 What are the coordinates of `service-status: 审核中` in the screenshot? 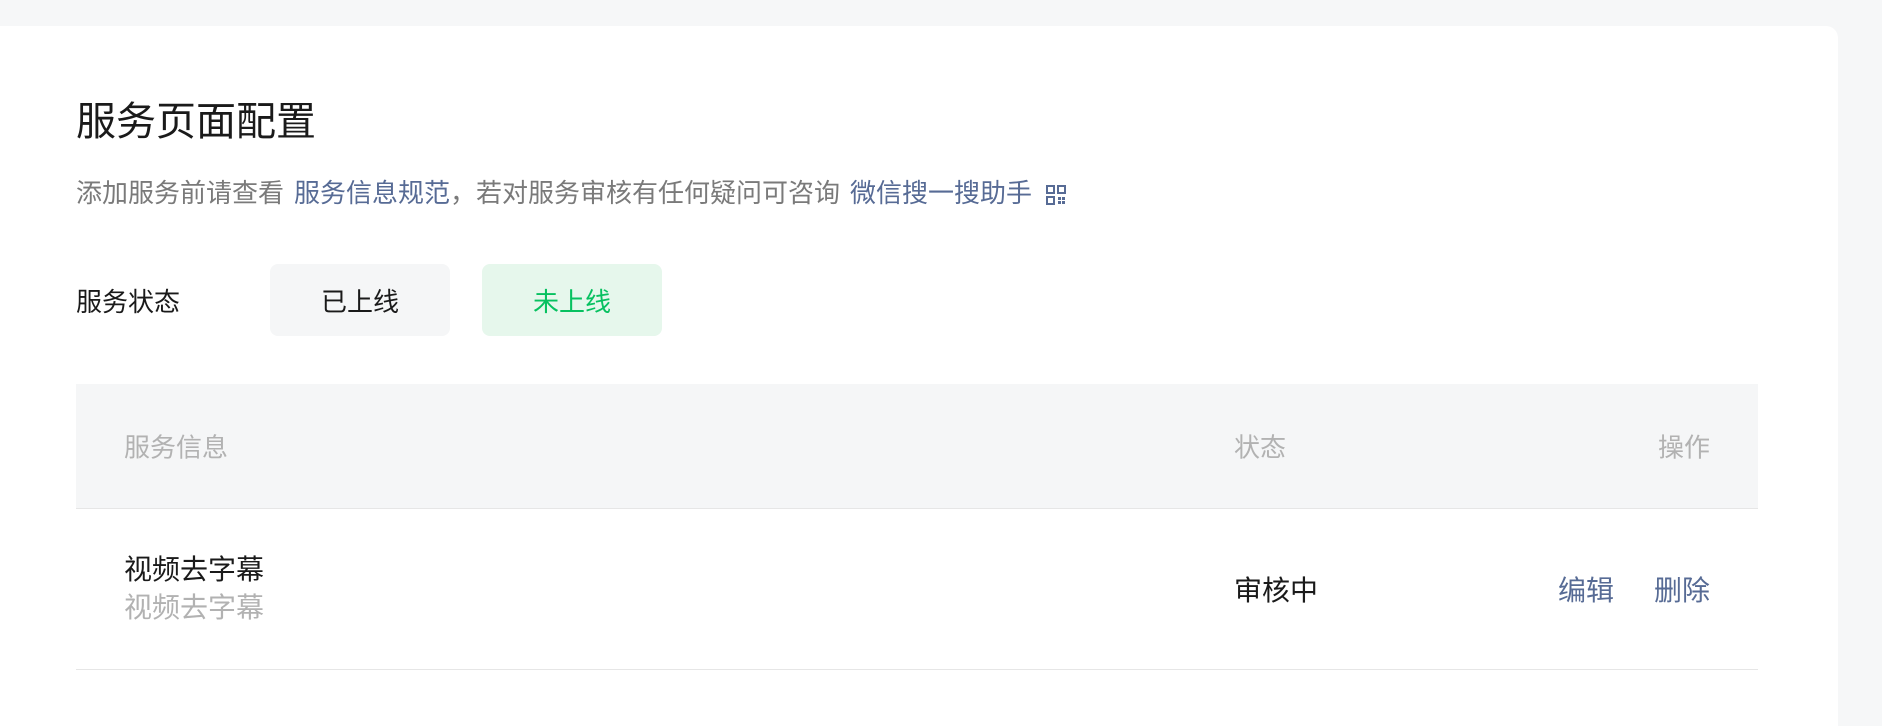 It's located at (1276, 590).